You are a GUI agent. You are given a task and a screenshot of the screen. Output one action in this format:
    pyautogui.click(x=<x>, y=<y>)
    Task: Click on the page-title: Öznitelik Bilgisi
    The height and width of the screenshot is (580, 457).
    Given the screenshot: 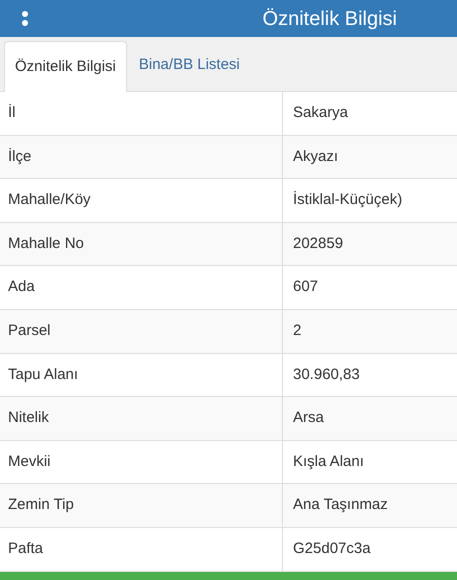 What is the action you would take?
    pyautogui.click(x=329, y=18)
    